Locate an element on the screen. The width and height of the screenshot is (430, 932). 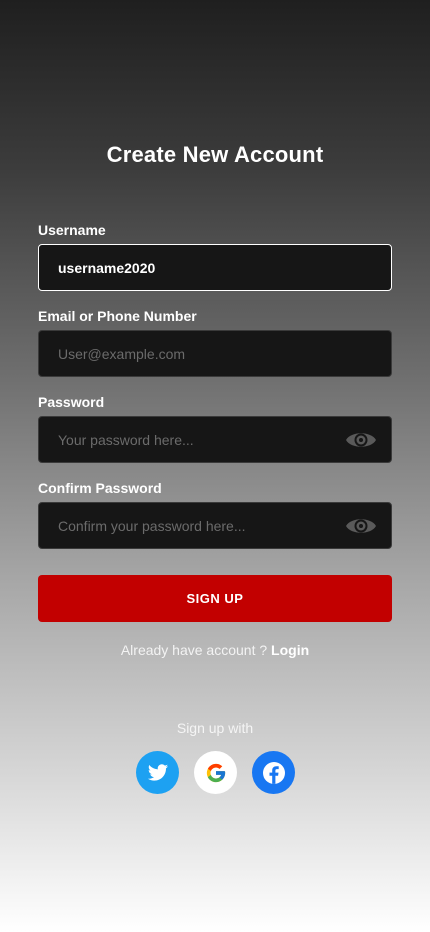
login-prompt: Already have account ? is located at coordinates (194, 650).